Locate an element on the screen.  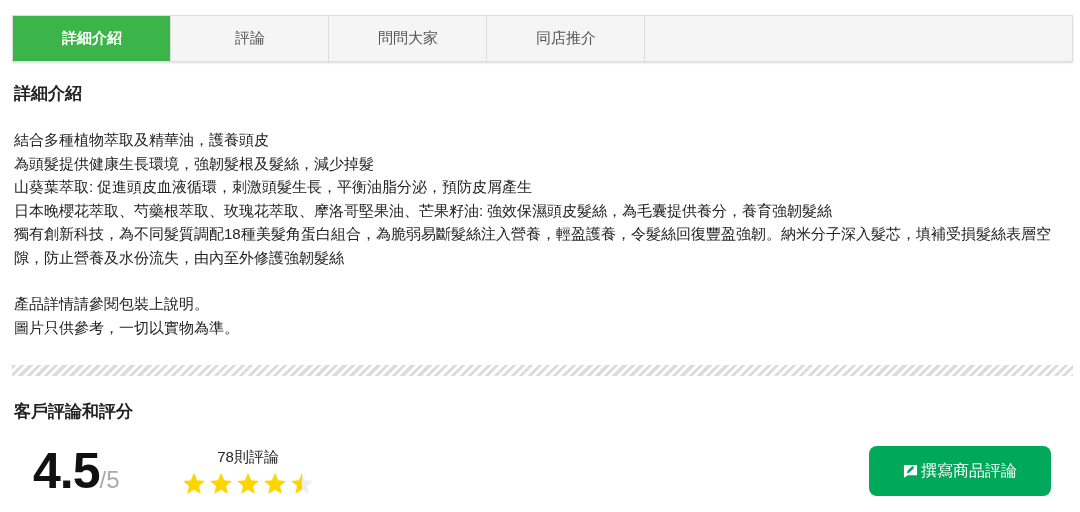
edit-icon is located at coordinates (910, 471).